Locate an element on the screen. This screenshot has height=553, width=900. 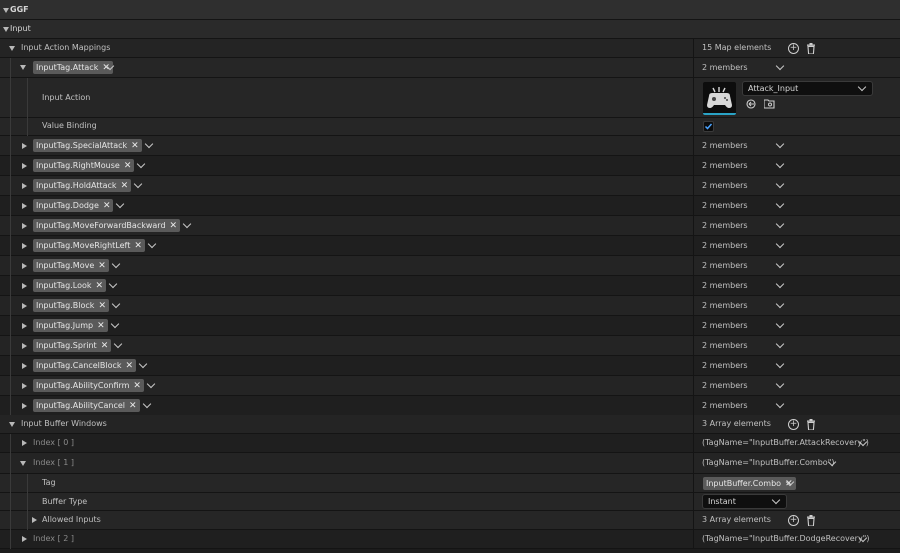
array-count: 3 Array elements is located at coordinates (736, 423).